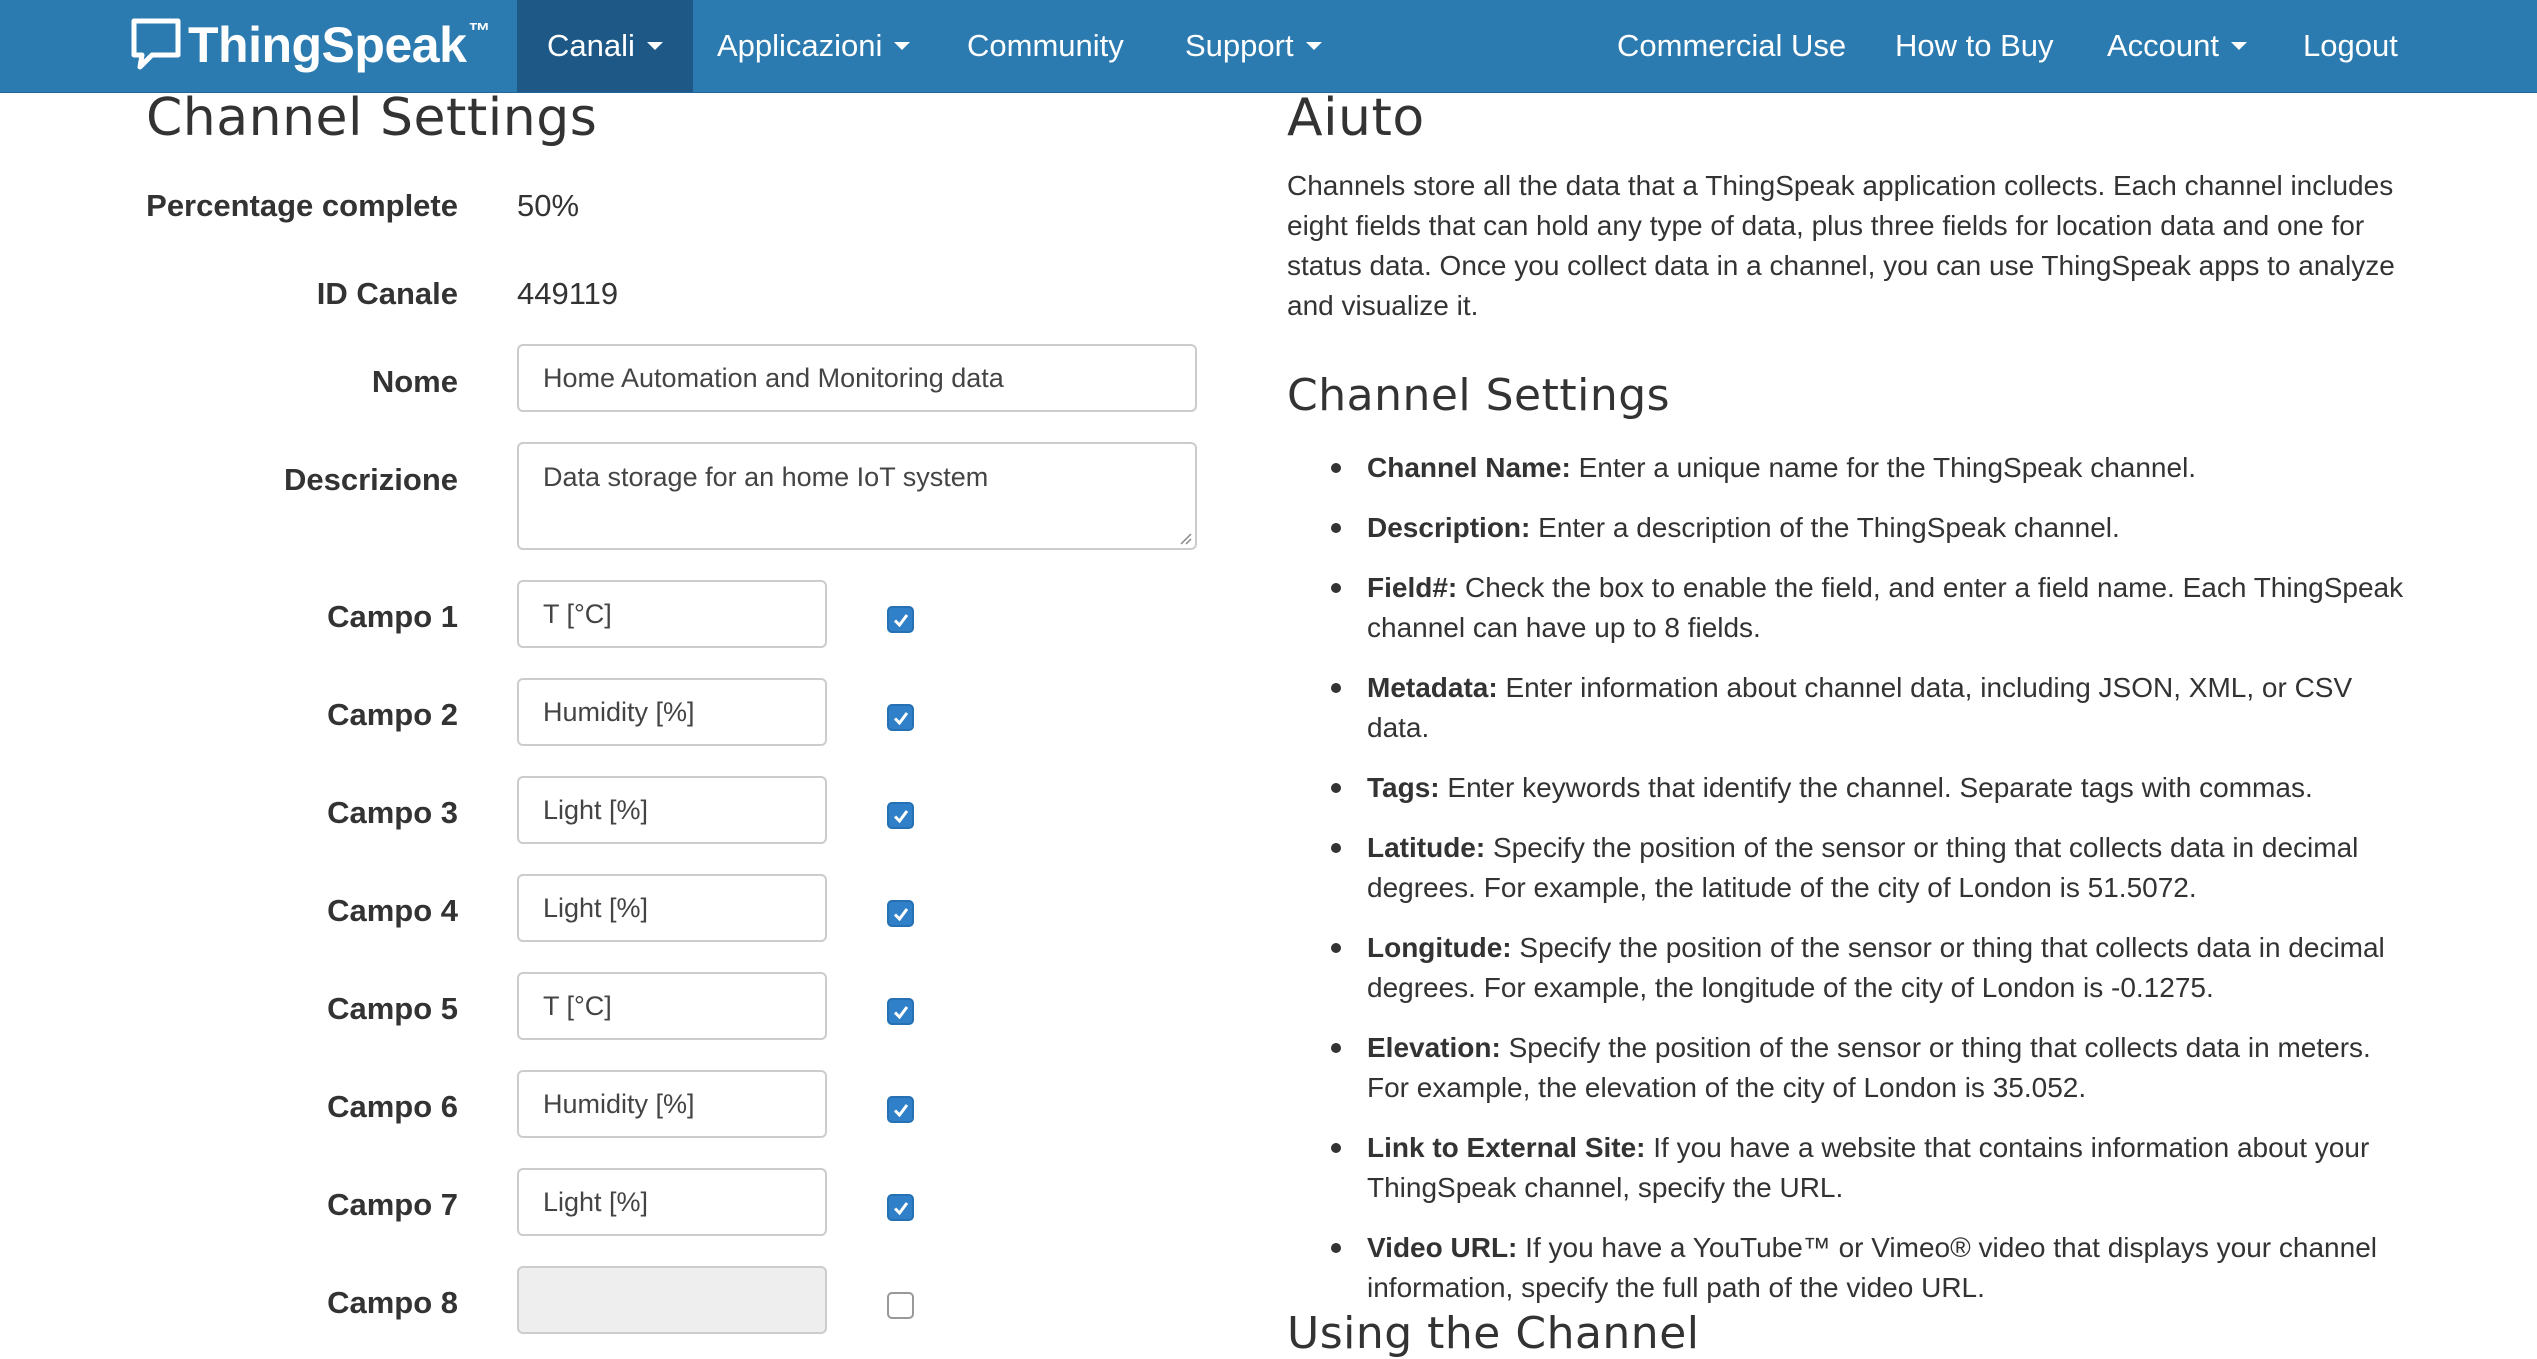 The height and width of the screenshot is (1359, 2537). I want to click on field-7-value: Light [%], so click(596, 1201).